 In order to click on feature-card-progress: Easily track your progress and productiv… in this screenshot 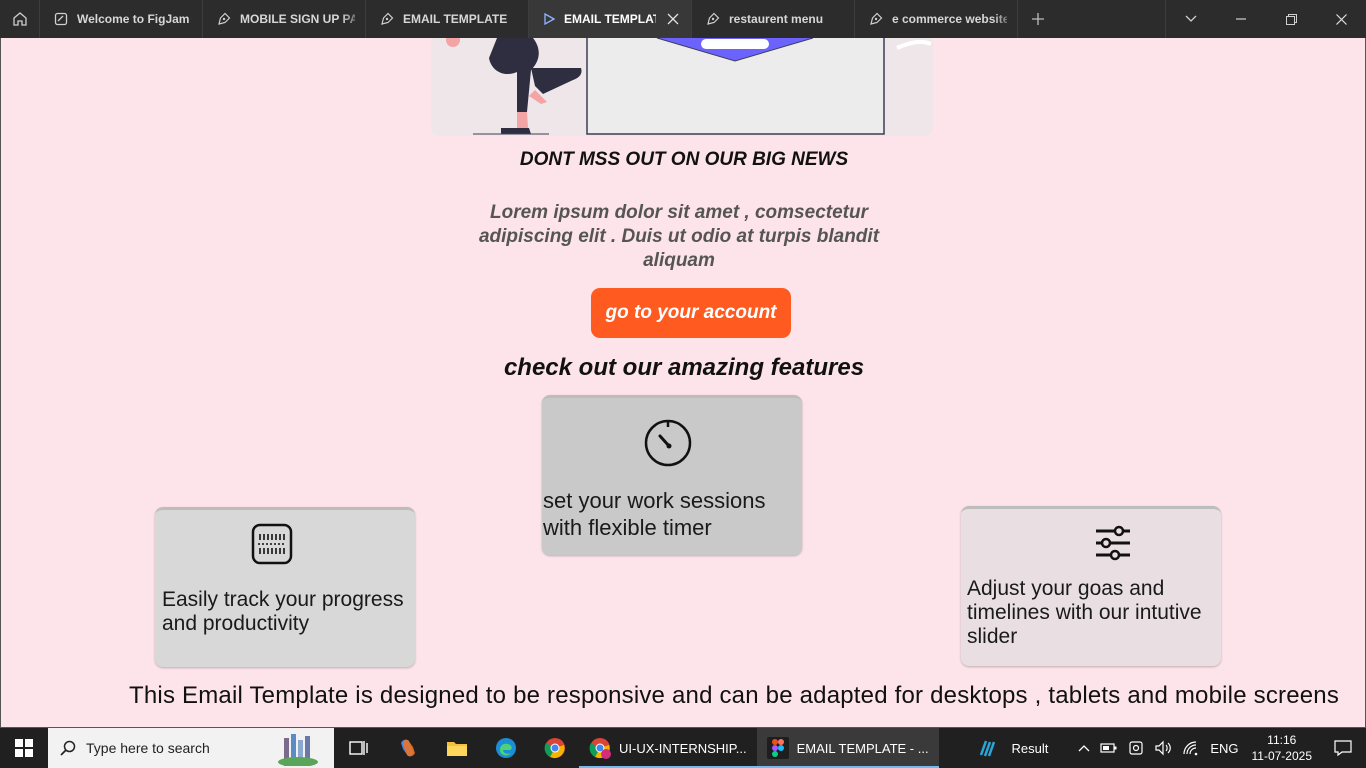, I will do `click(285, 587)`.